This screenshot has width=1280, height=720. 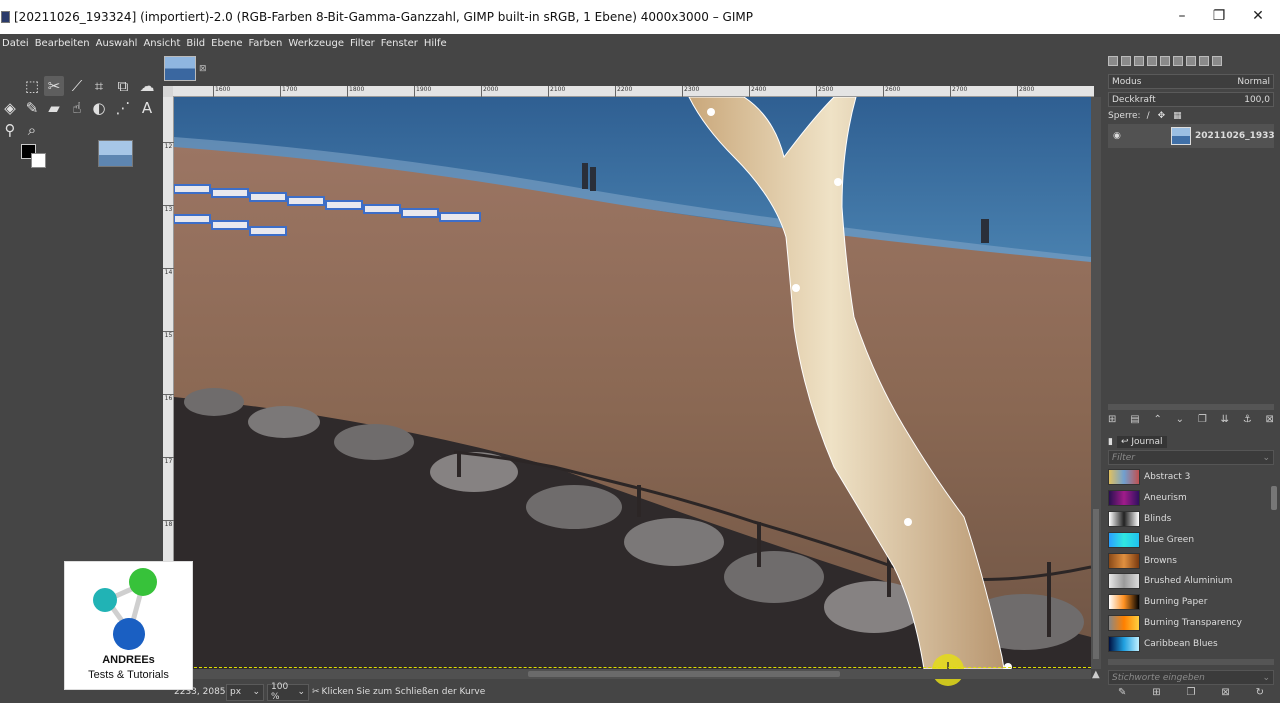 I want to click on dodge-tool-icon: ◐, so click(x=99, y=108).